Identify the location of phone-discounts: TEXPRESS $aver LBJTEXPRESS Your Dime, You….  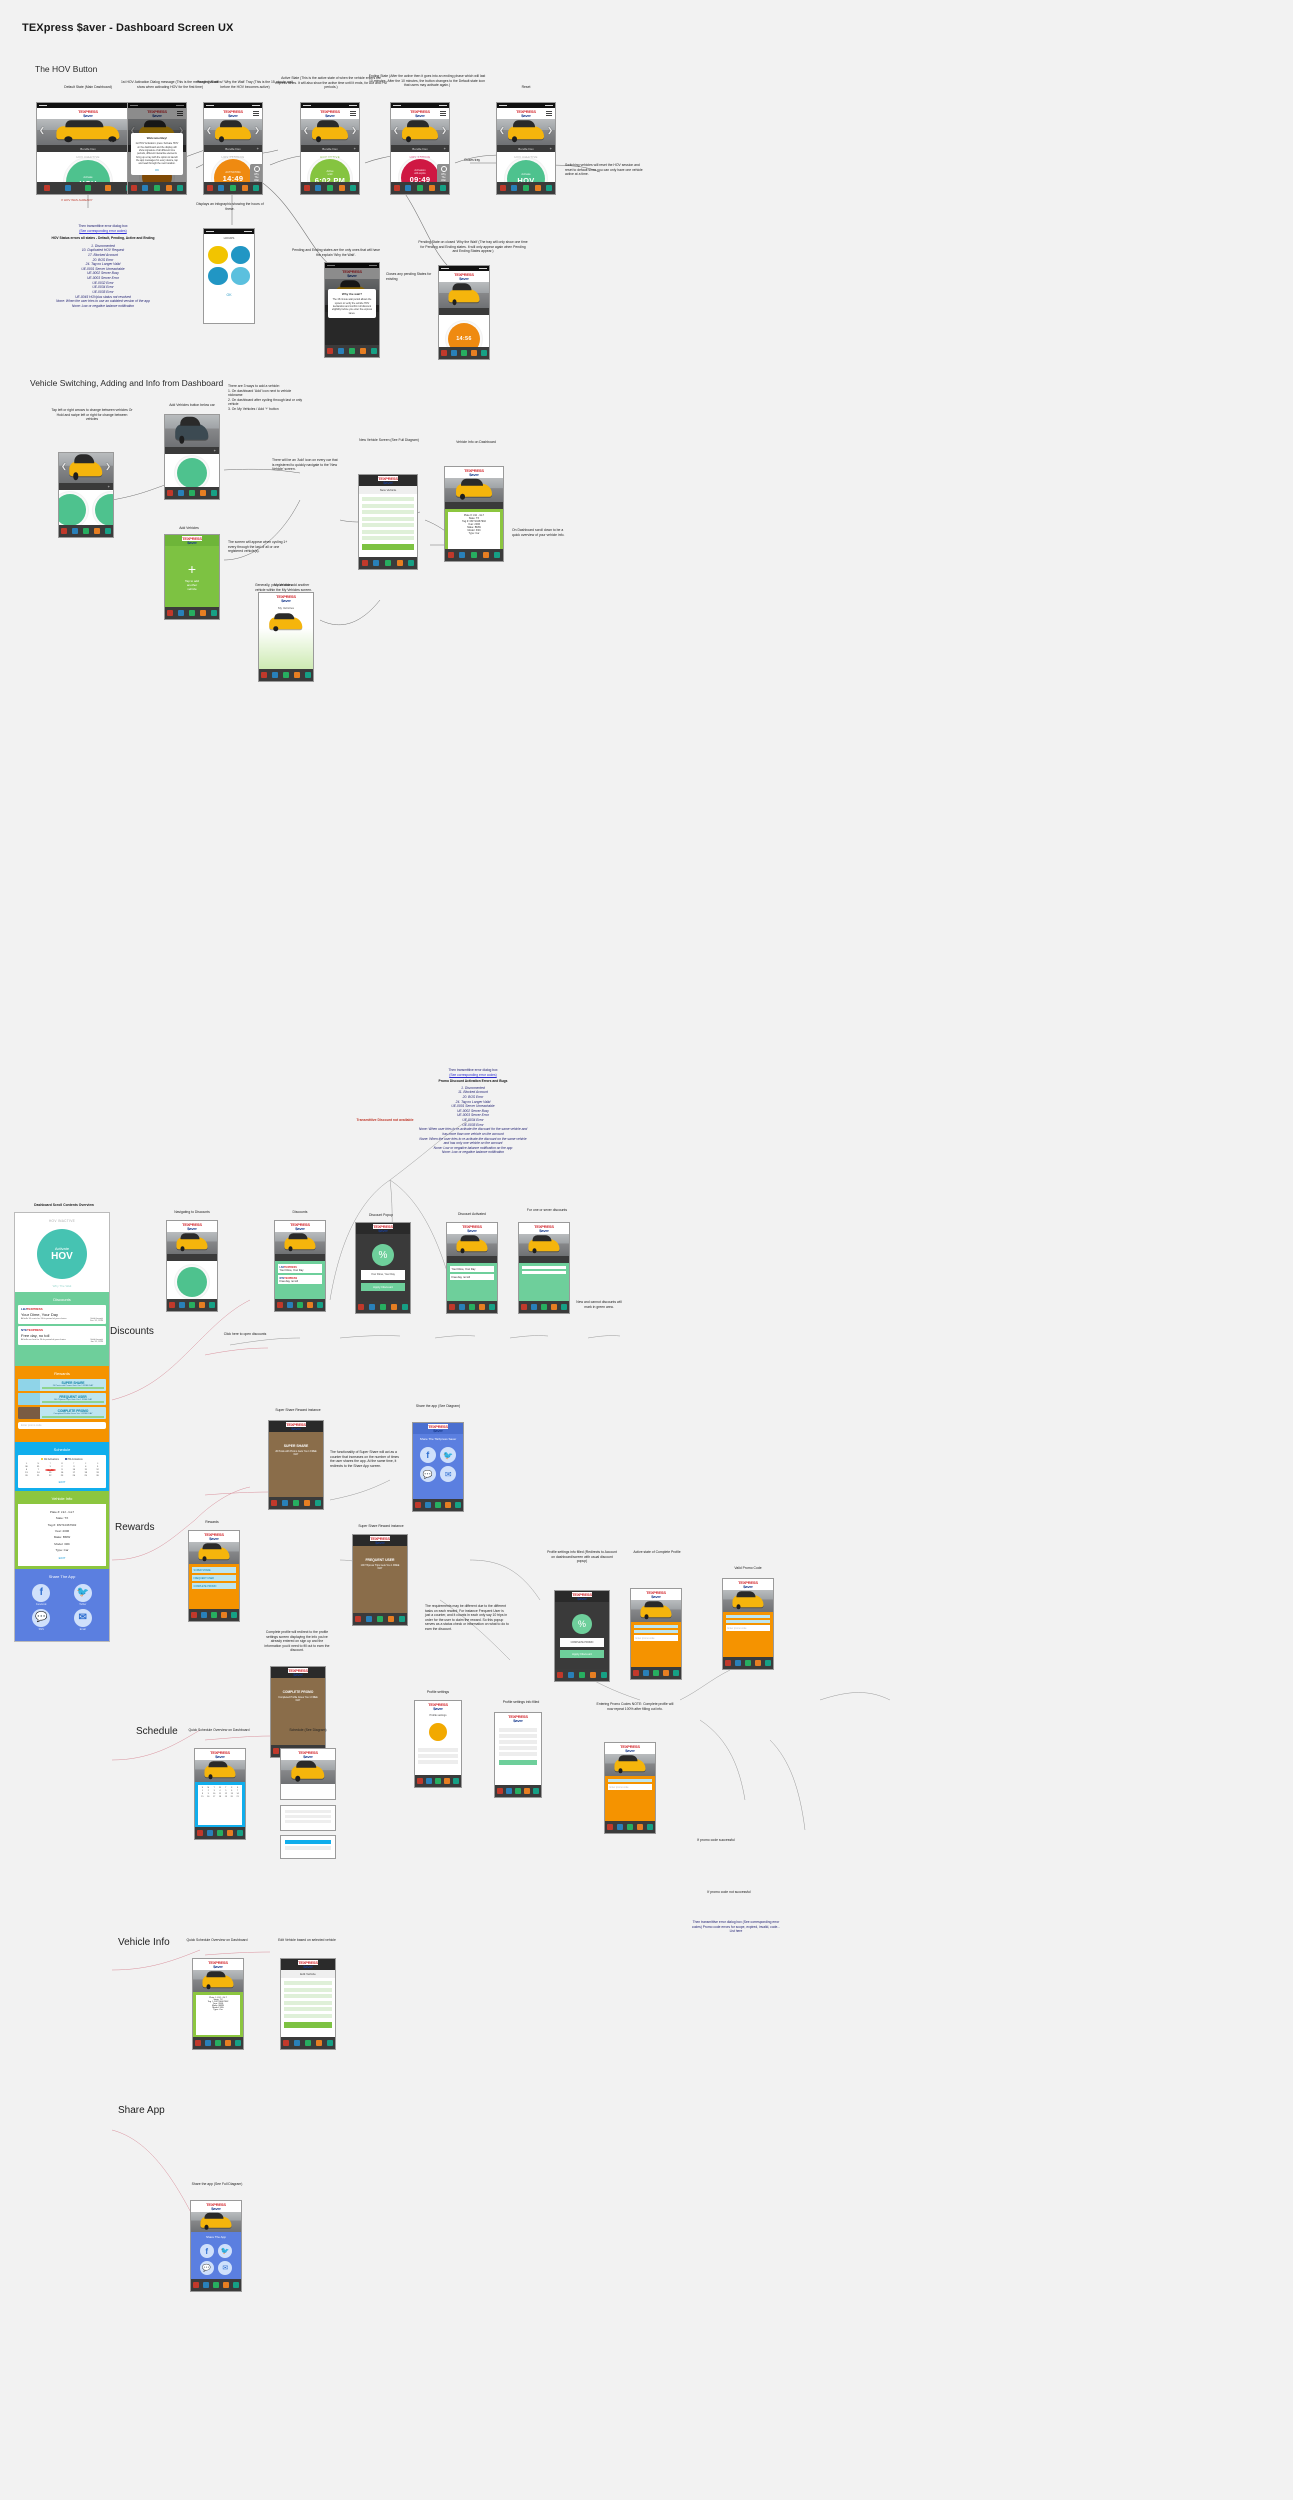
(300, 1266).